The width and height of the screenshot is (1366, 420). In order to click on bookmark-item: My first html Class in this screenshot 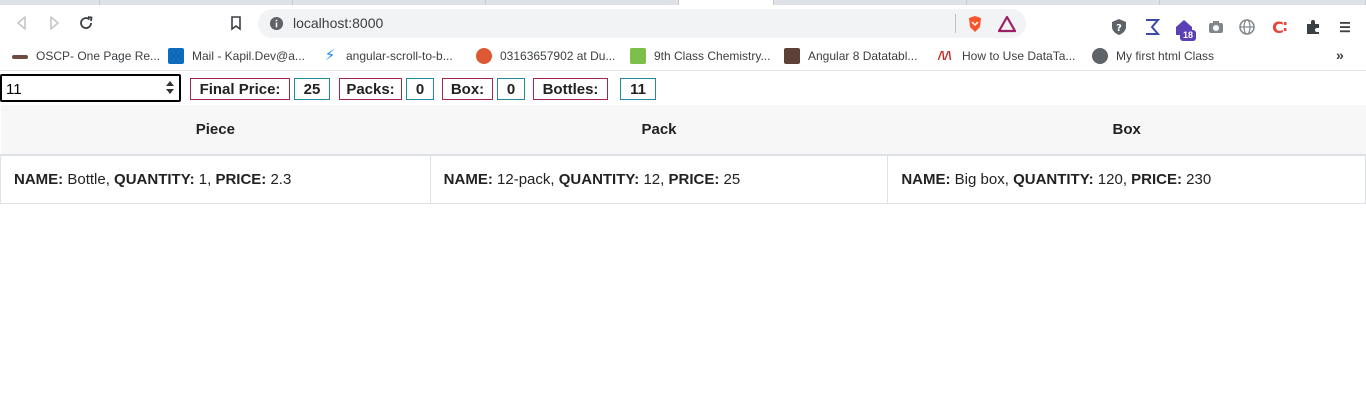, I will do `click(1153, 56)`.